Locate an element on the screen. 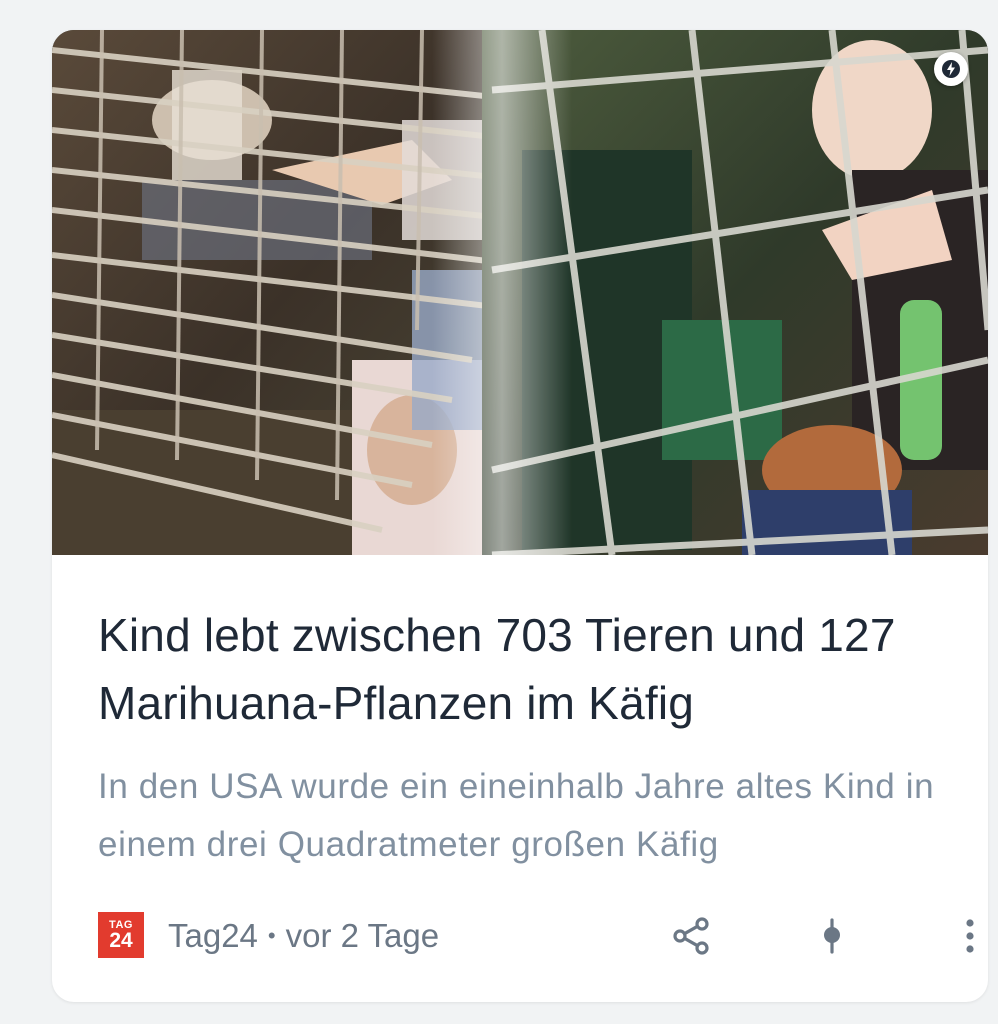  share-icon is located at coordinates (691, 936).